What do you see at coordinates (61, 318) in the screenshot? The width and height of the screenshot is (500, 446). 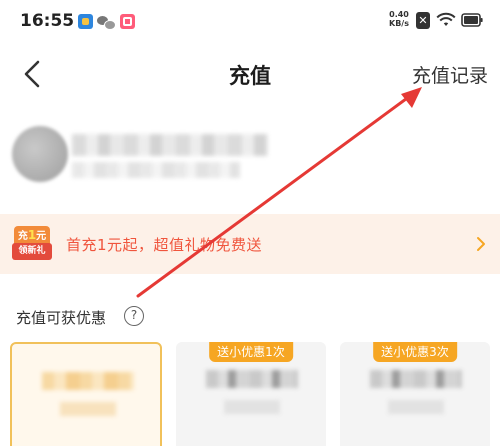 I see `section-title: 充值可获优惠` at bounding box center [61, 318].